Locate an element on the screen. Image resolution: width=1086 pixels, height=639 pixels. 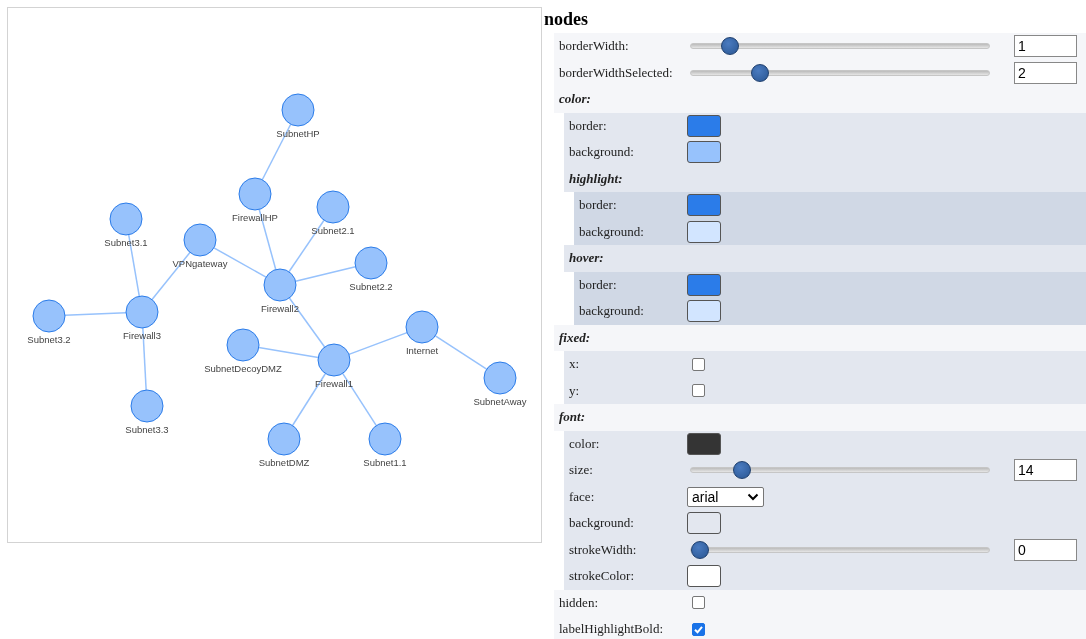
option-label: borderWidth: is located at coordinates (594, 46).